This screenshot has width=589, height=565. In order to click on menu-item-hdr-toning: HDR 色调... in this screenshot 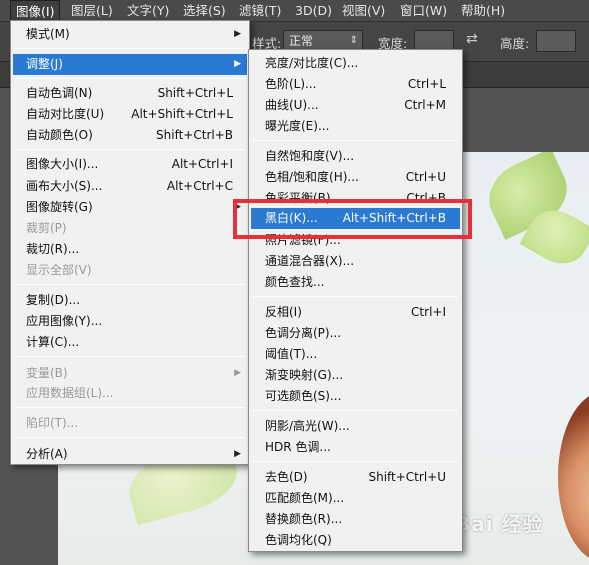, I will do `click(355, 447)`.